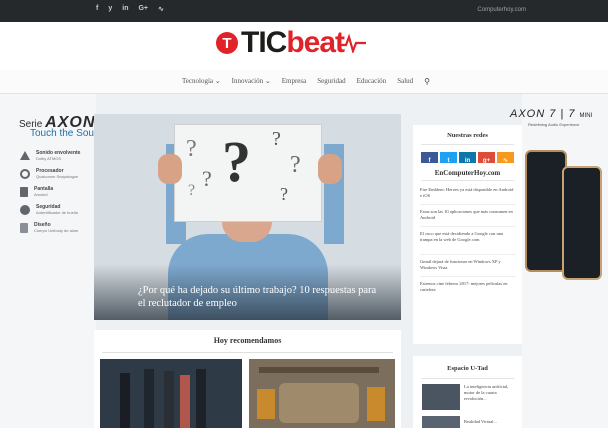 Image resolution: width=608 pixels, height=428 pixels. What do you see at coordinates (247, 340) in the screenshot?
I see `recommended-title: Hoy recomendamos` at bounding box center [247, 340].